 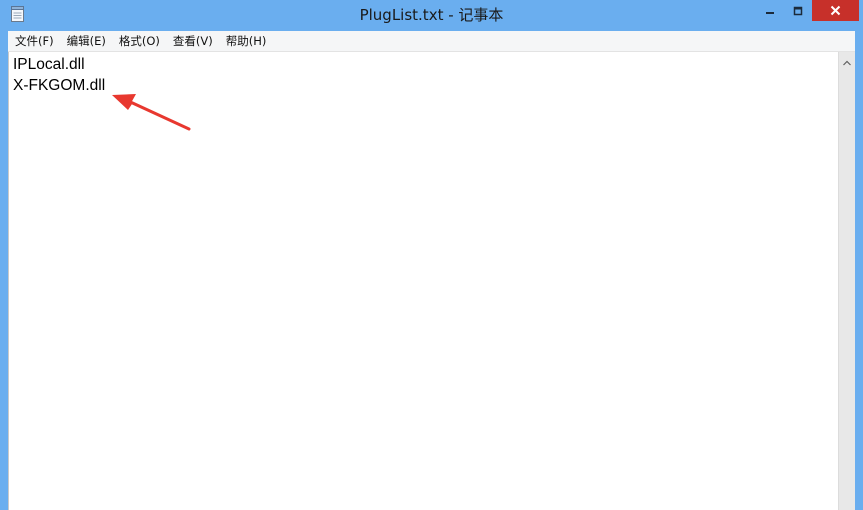 I want to click on window-title: PlugList.txt - 记事本, so click(x=431, y=15).